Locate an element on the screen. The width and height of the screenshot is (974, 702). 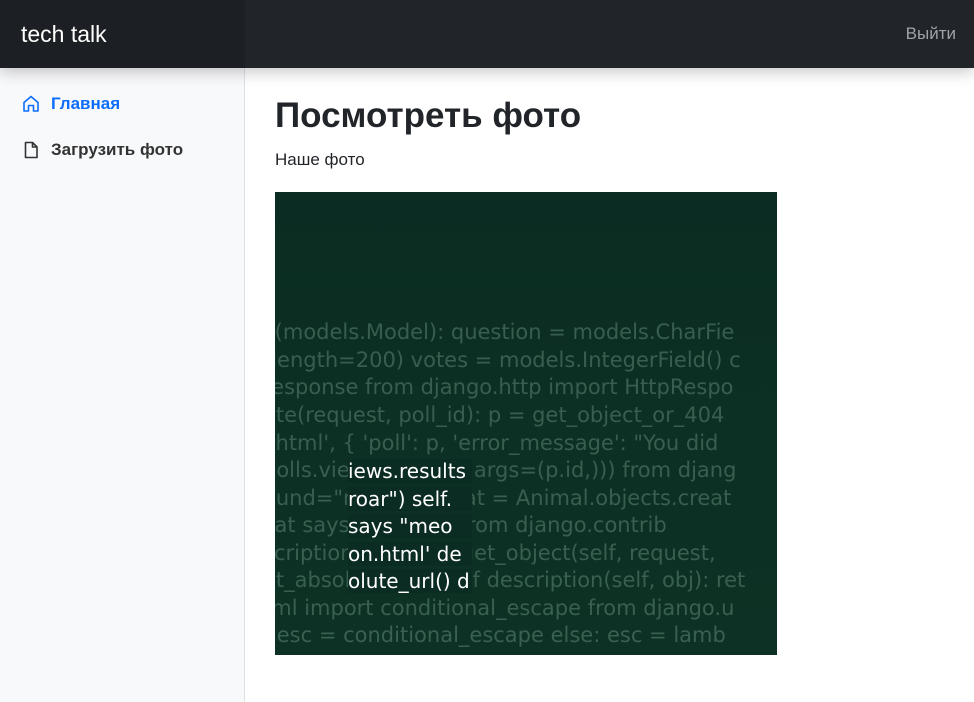
sidebar-item-upload: Загрузить фото is located at coordinates (102, 150).